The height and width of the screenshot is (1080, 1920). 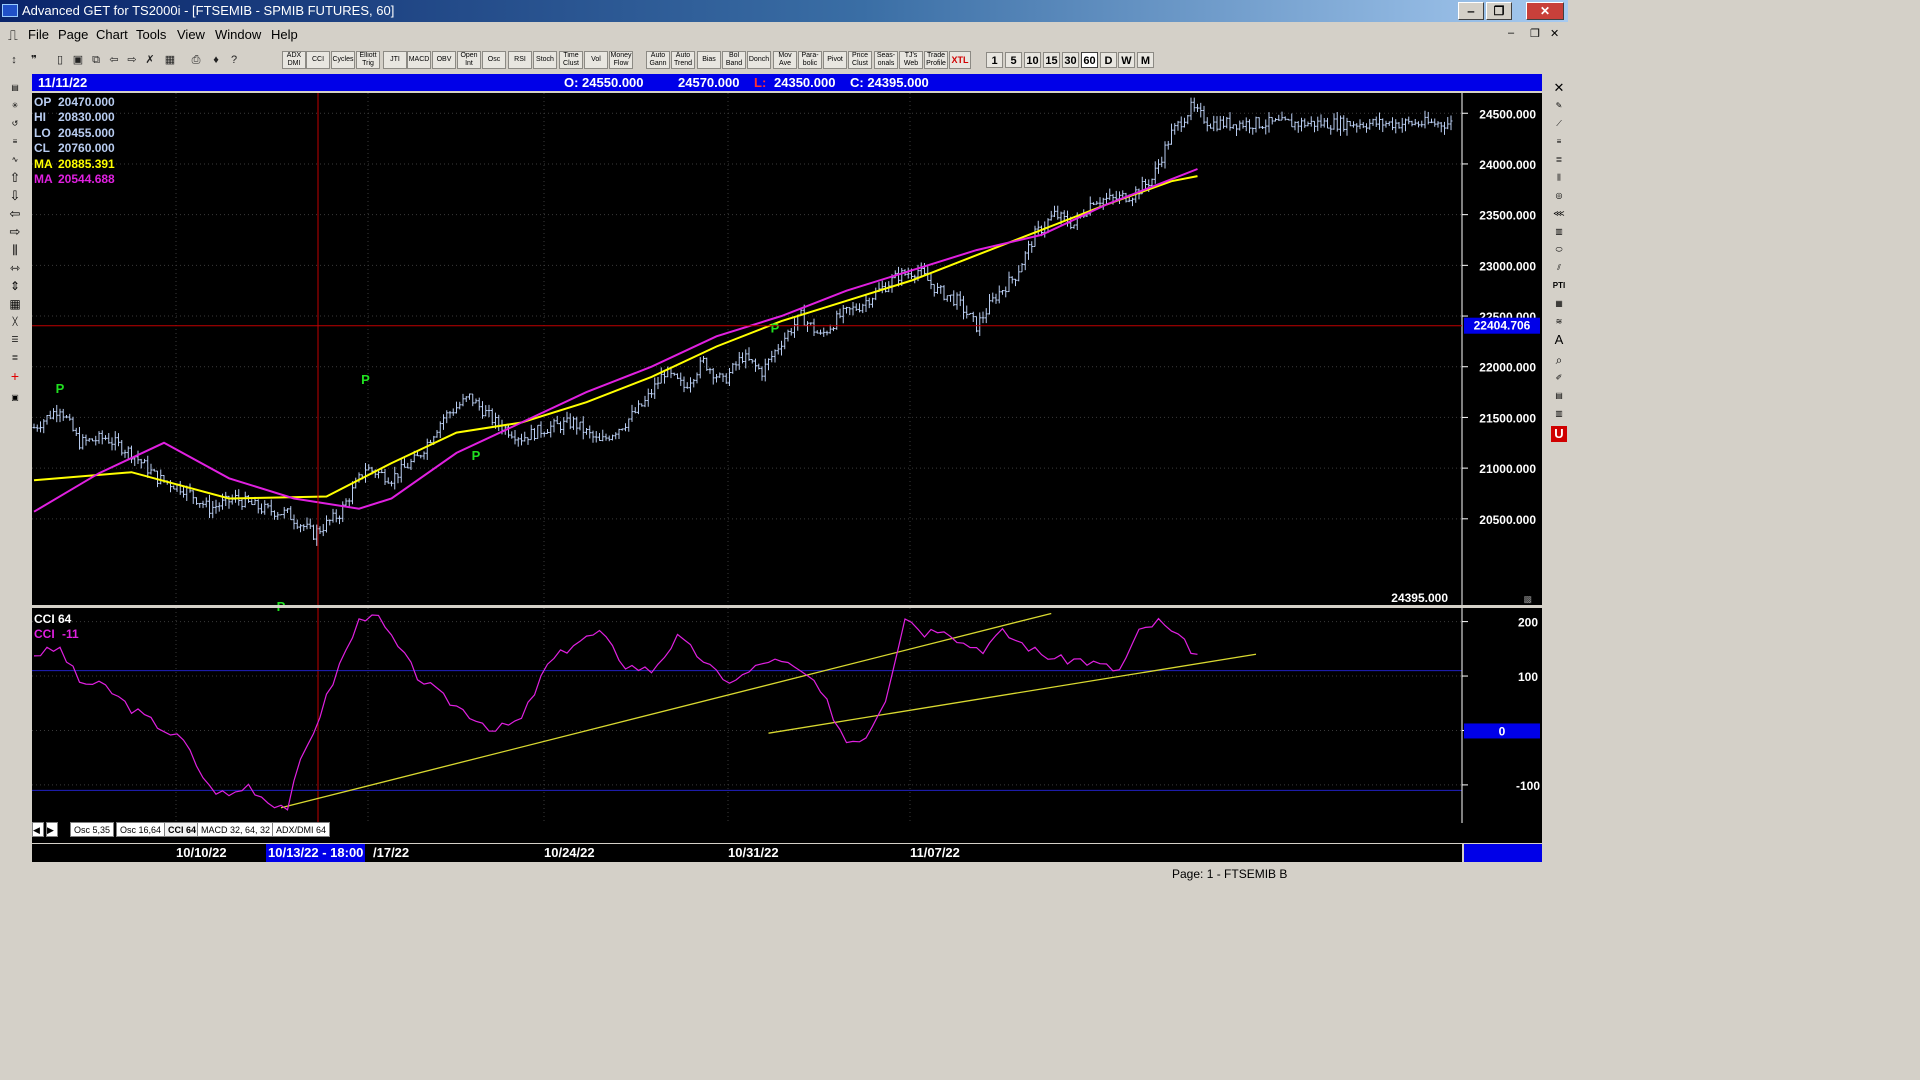 I want to click on arrow-down-icon: ⇩, so click(x=15, y=196).